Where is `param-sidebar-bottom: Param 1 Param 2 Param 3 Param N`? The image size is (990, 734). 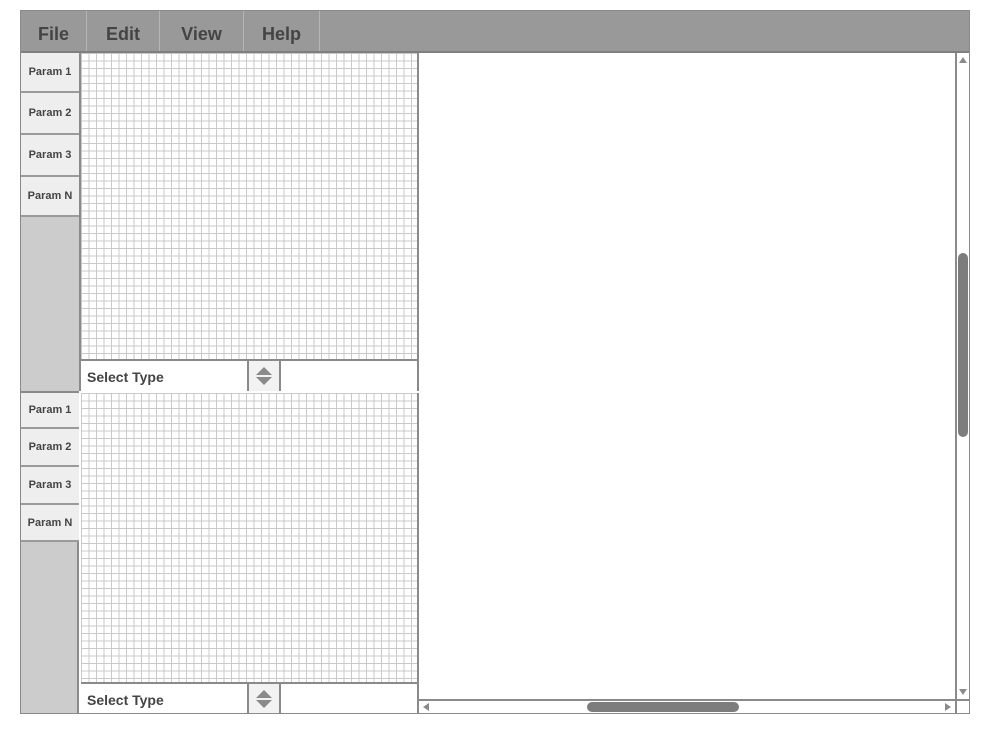
param-sidebar-bottom: Param 1 Param 2 Param 3 Param N is located at coordinates (50, 552).